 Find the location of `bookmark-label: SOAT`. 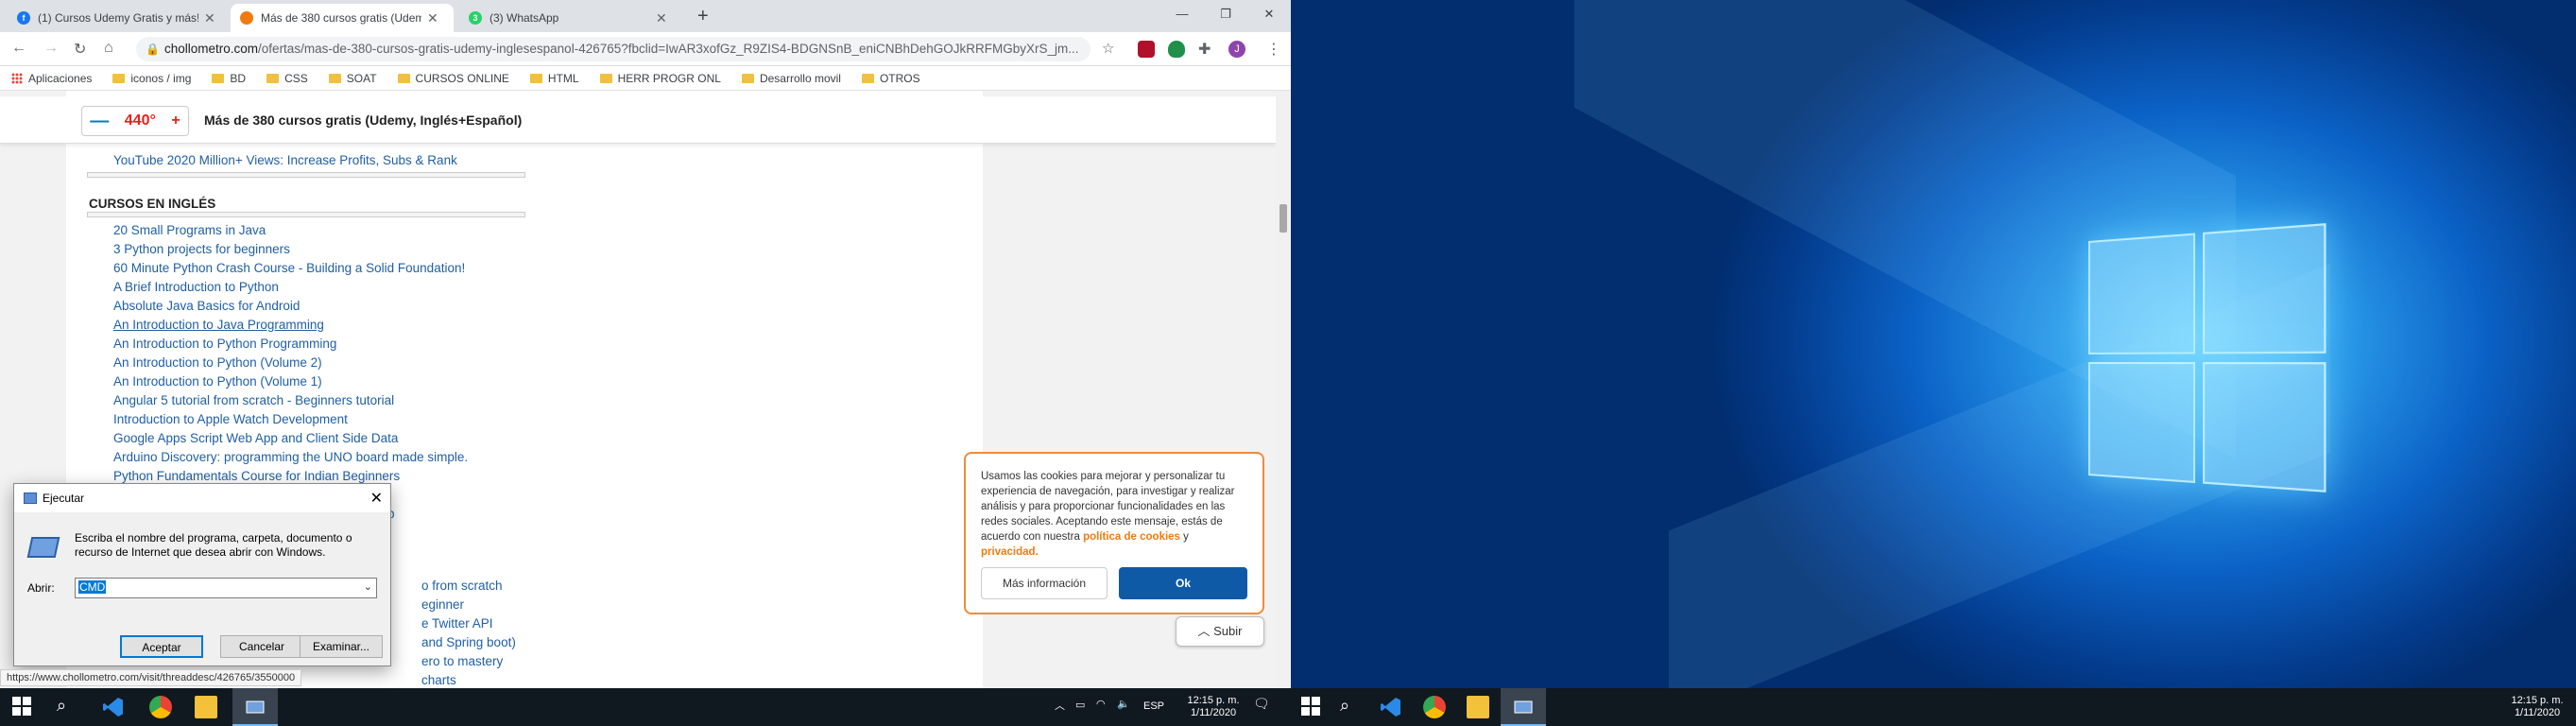

bookmark-label: SOAT is located at coordinates (361, 78).